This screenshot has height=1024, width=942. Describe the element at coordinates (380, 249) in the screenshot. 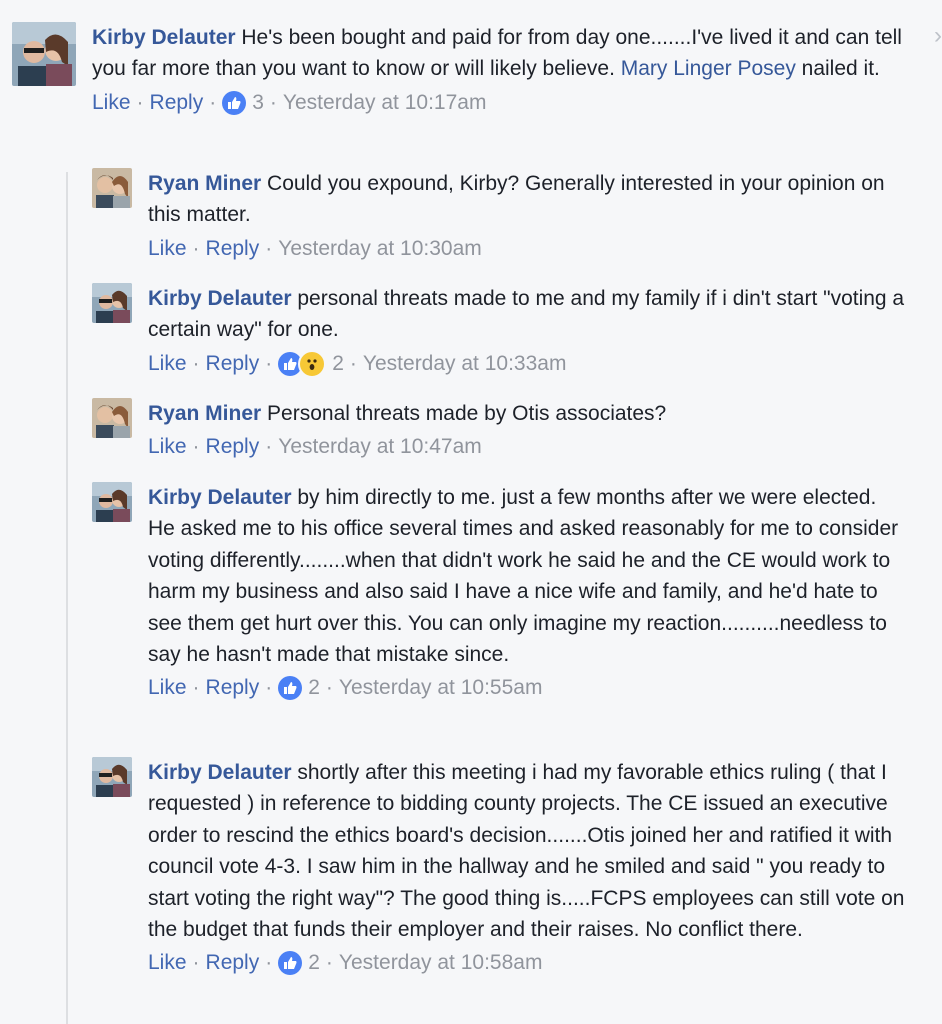

I see `timestamp: Yesterday at 10:30am` at that location.